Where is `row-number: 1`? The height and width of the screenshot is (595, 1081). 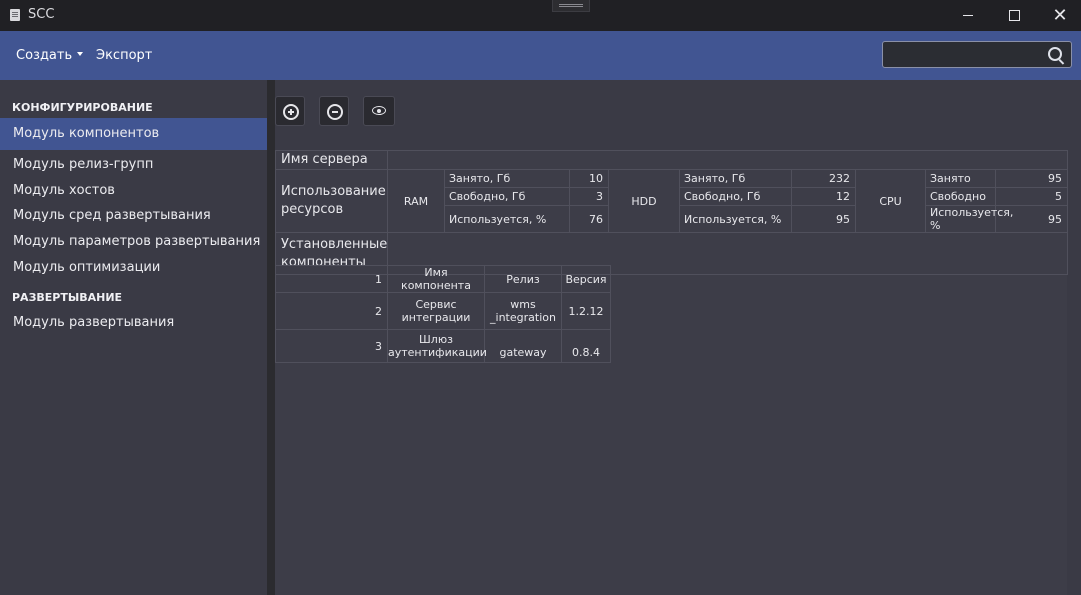 row-number: 1 is located at coordinates (331, 279).